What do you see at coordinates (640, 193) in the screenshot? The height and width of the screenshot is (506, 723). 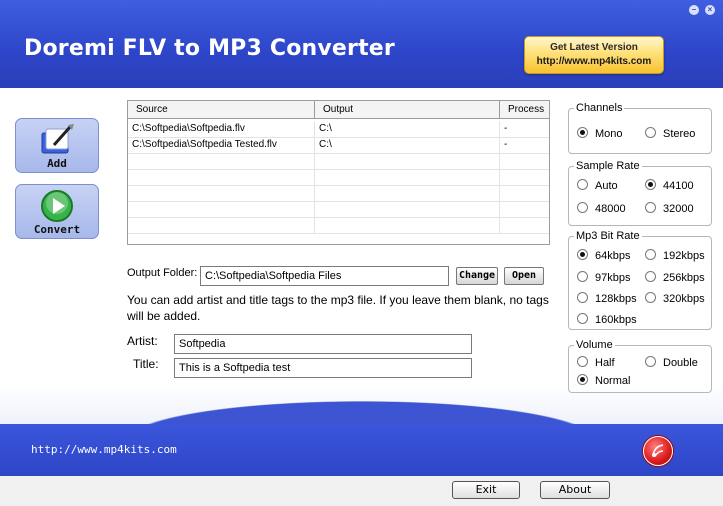 I see `sample-rate-group: Sample Rate Auto 44100 48000 32000` at bounding box center [640, 193].